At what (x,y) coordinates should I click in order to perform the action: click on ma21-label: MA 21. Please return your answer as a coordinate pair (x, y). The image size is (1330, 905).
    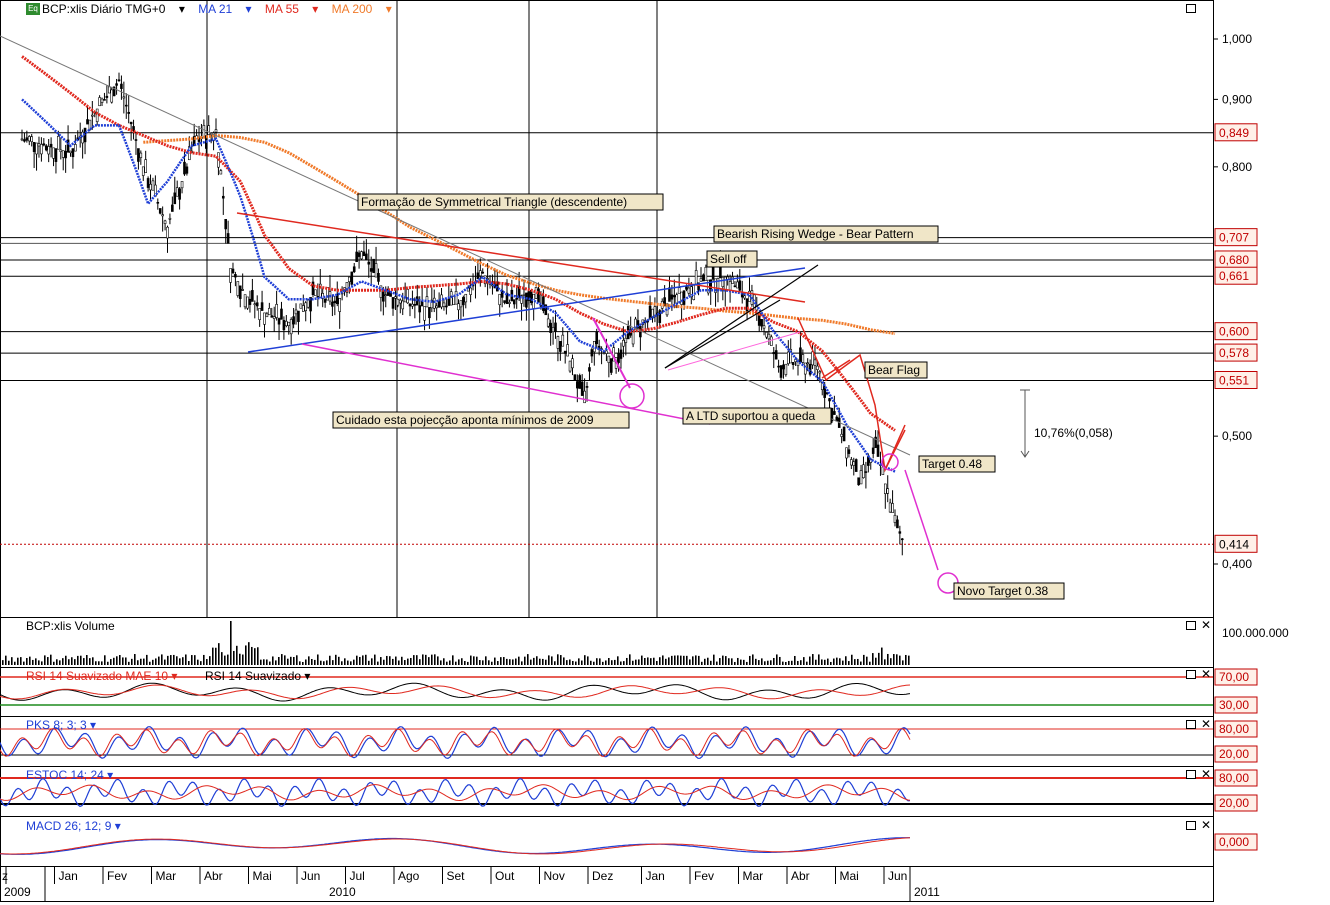
    Looking at the image, I should click on (215, 9).